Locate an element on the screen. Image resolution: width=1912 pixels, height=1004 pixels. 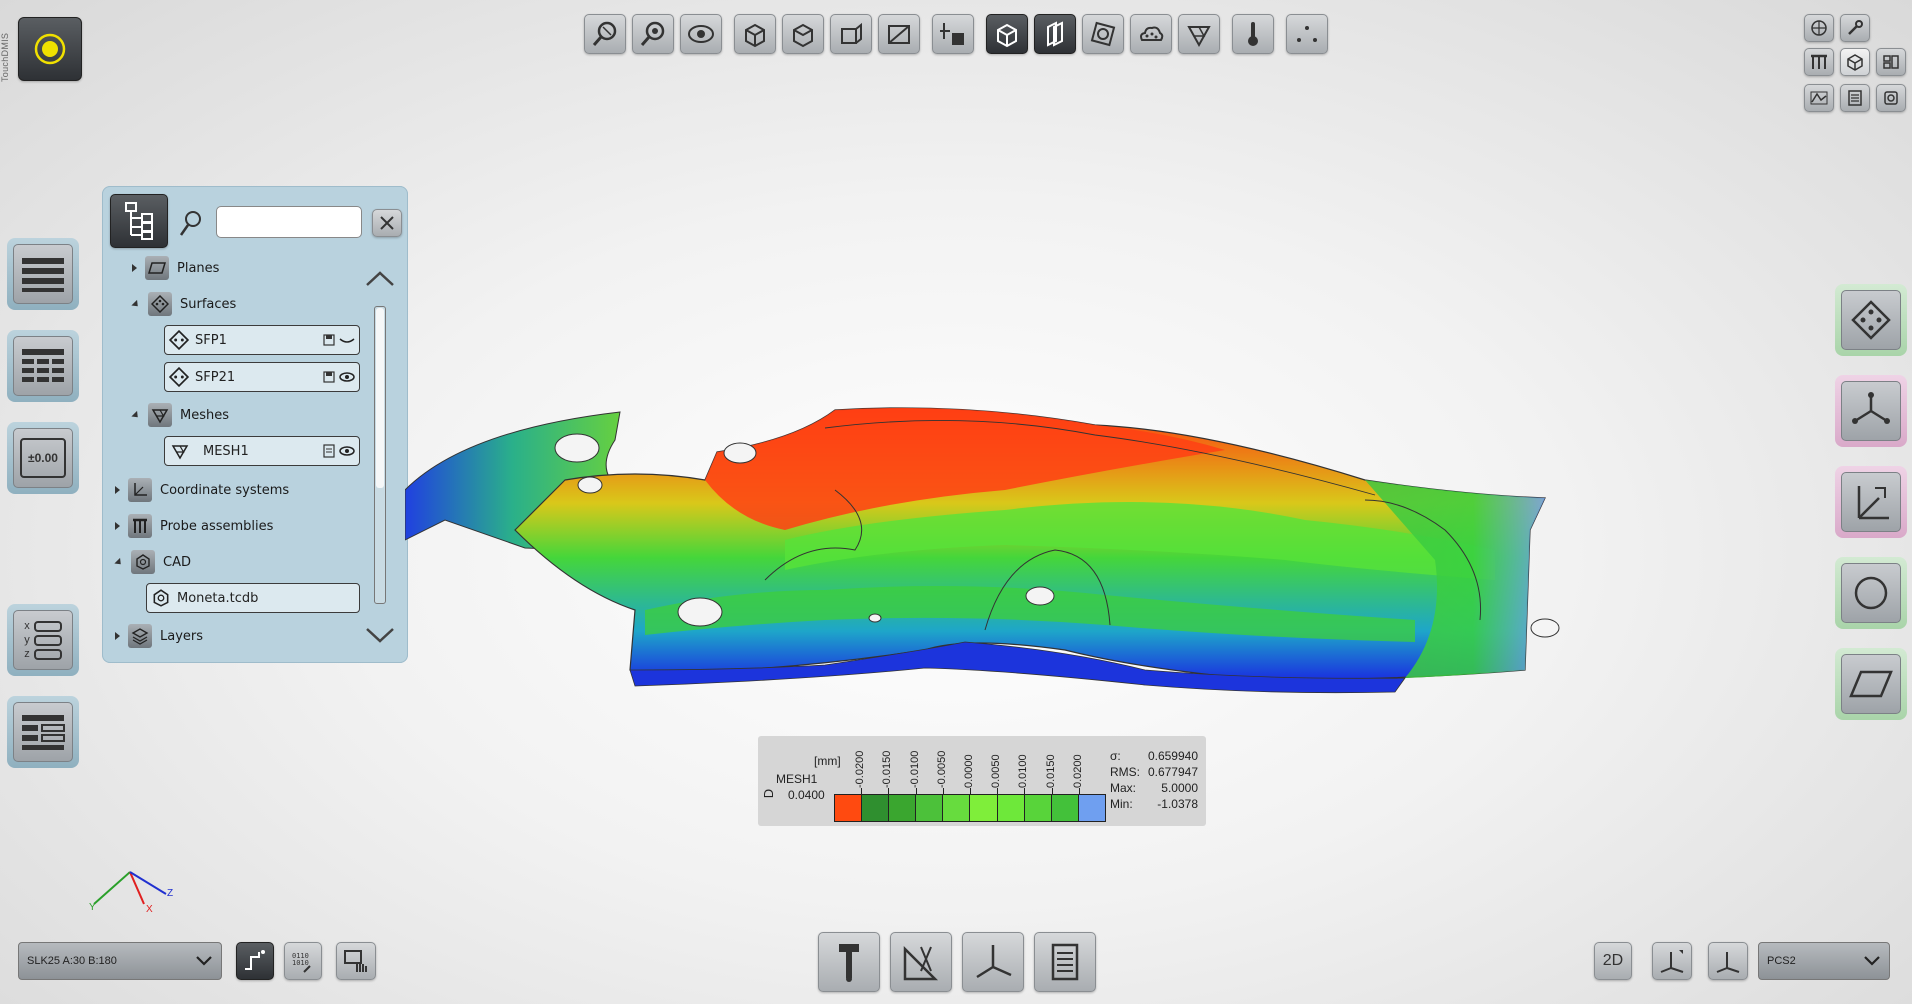
scroll-up-icon is located at coordinates (380, 279).